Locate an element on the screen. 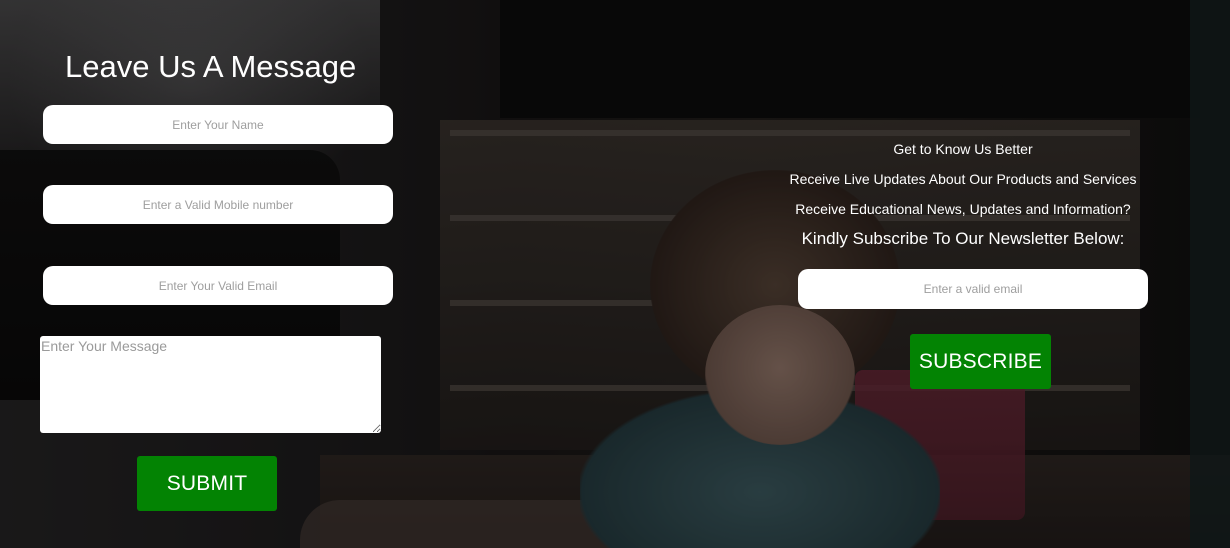  message-form-title: Leave Us A Message is located at coordinates (211, 66).